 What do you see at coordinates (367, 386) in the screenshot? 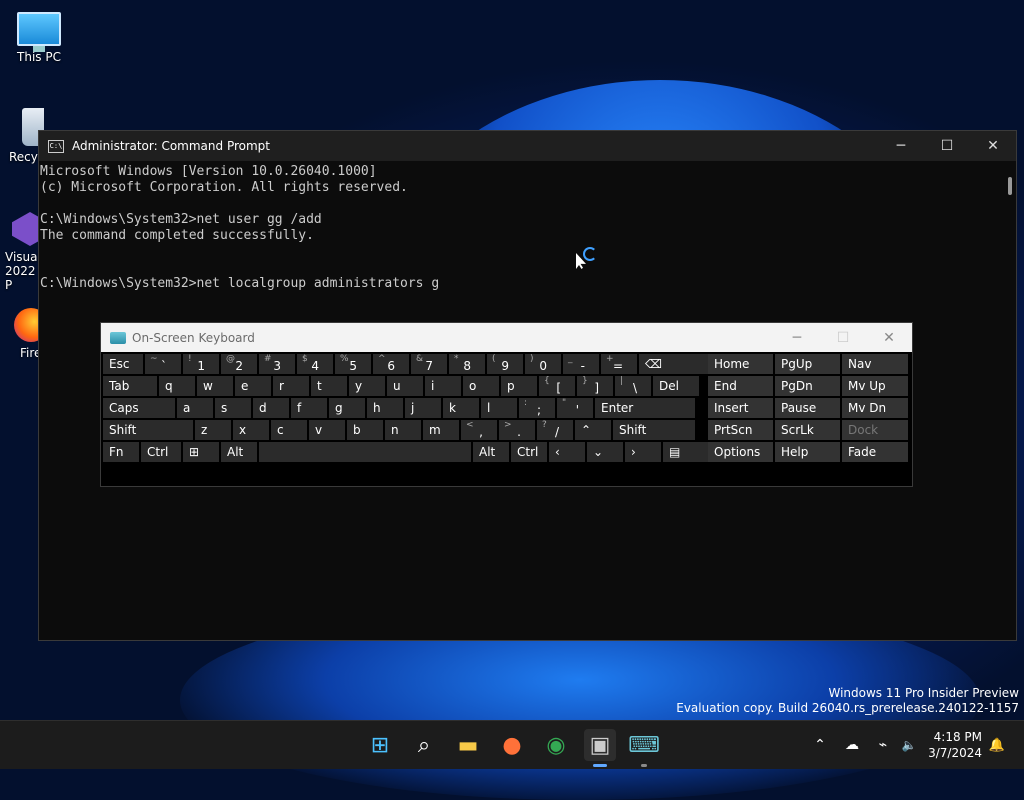
I see `osk-key-y: y` at bounding box center [367, 386].